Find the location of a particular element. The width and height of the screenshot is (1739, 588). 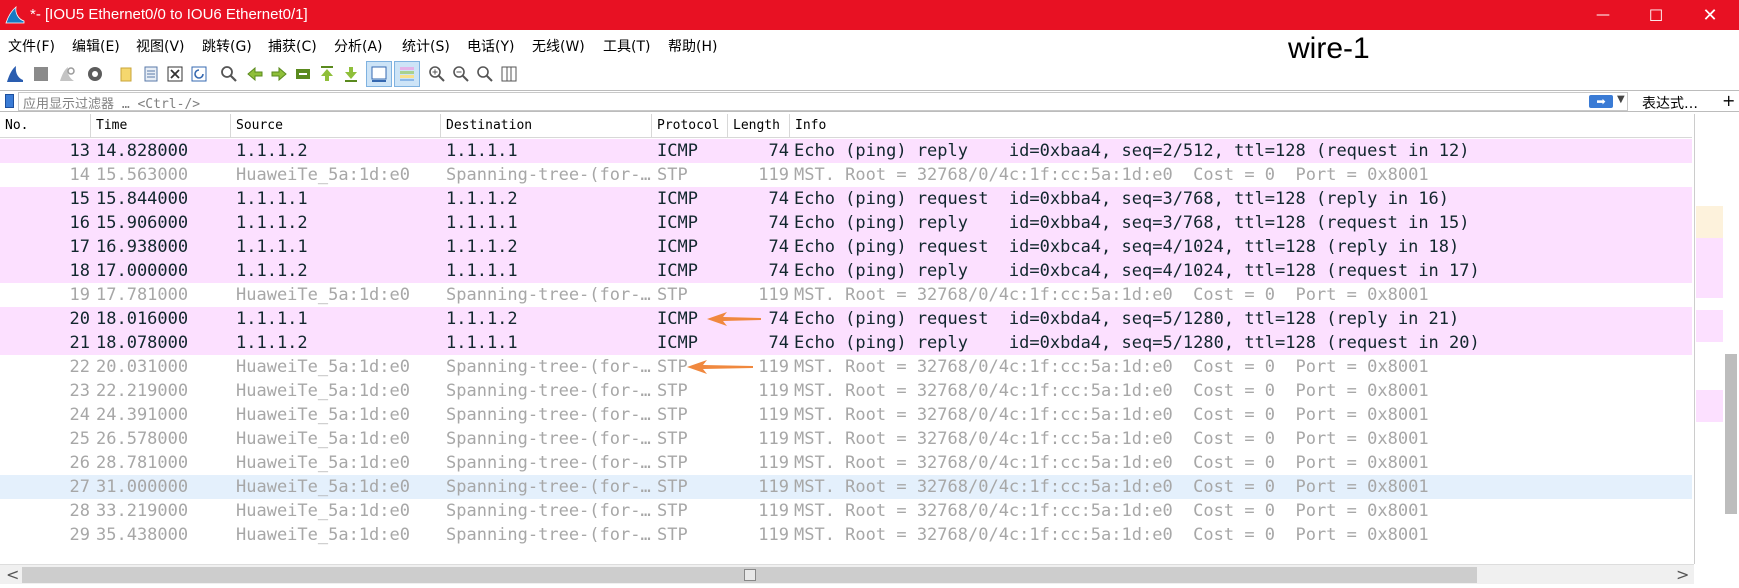

menu-help: 帮助(H) is located at coordinates (692, 46).